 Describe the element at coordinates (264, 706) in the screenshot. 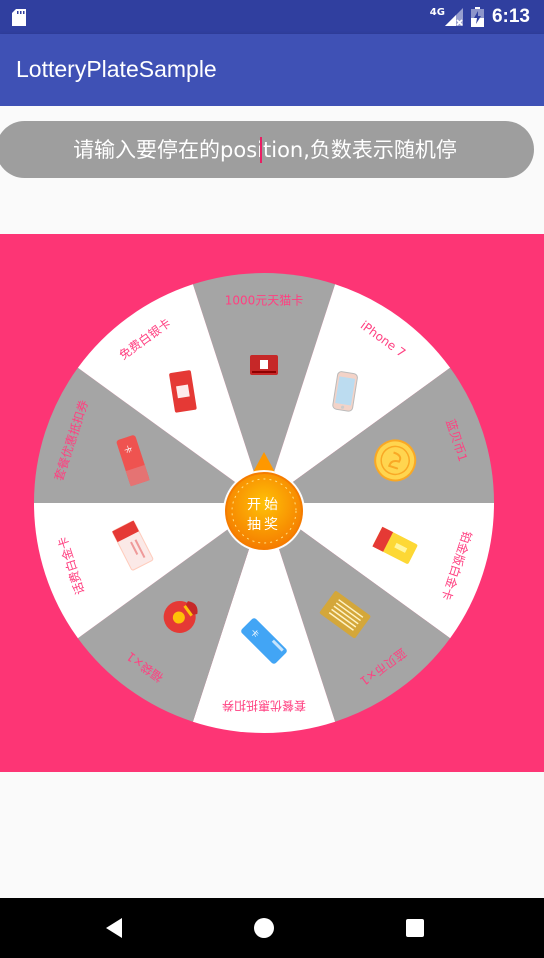

I see `prize-label: 套餐优惠抵扣券` at that location.